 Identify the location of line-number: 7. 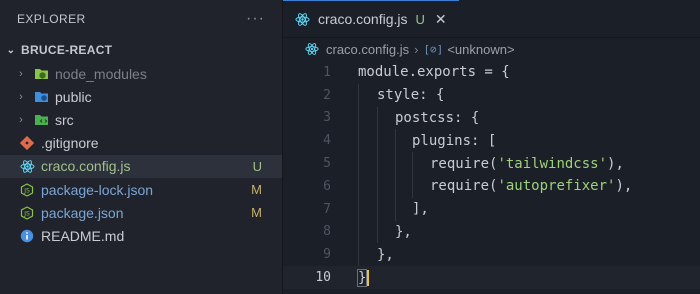
(327, 209).